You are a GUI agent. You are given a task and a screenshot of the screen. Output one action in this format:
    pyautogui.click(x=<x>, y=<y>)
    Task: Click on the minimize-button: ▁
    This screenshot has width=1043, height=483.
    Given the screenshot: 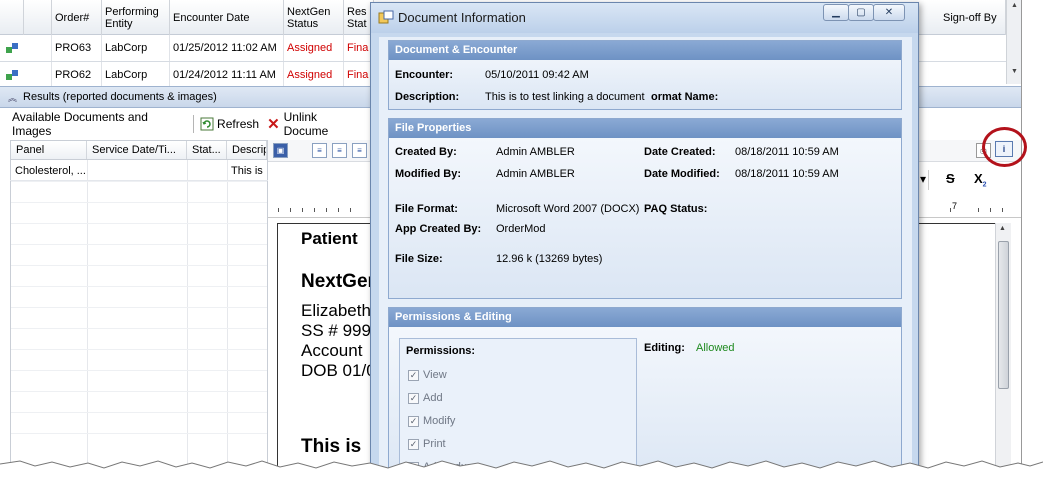 What is the action you would take?
    pyautogui.click(x=836, y=12)
    